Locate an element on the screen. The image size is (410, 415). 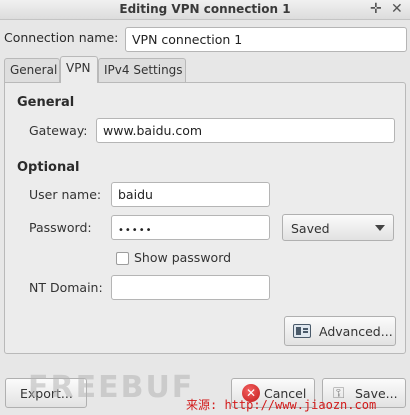
gateway-input: www.baidu.com is located at coordinates (245, 130).